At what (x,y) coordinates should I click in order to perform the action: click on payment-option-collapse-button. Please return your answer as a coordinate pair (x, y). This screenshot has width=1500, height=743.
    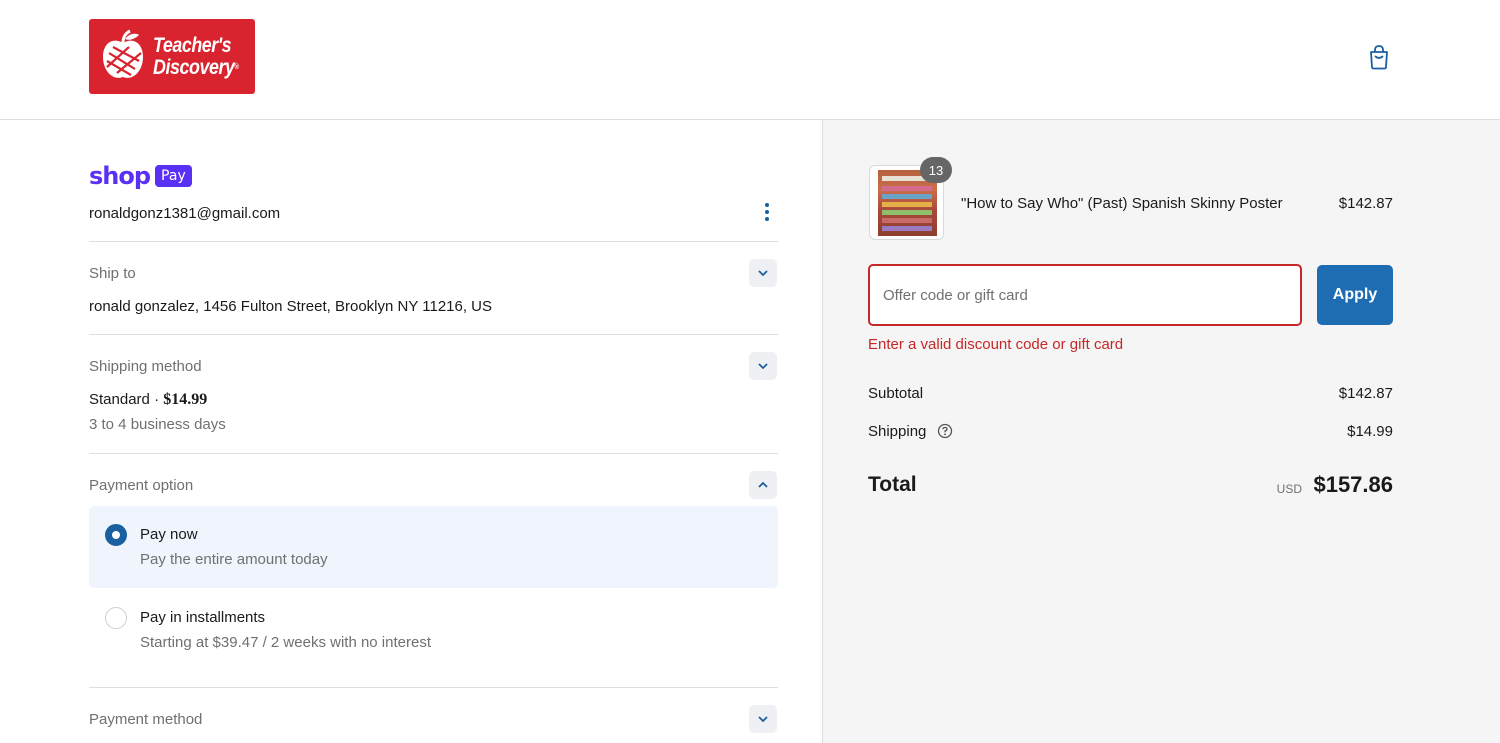
    Looking at the image, I should click on (763, 485).